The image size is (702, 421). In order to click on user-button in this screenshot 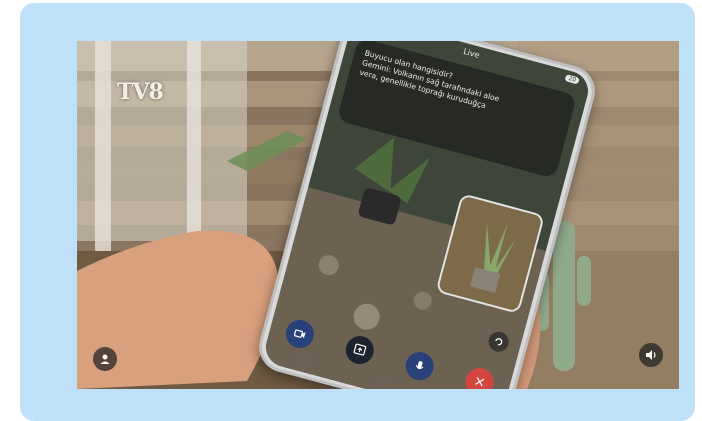, I will do `click(105, 359)`.